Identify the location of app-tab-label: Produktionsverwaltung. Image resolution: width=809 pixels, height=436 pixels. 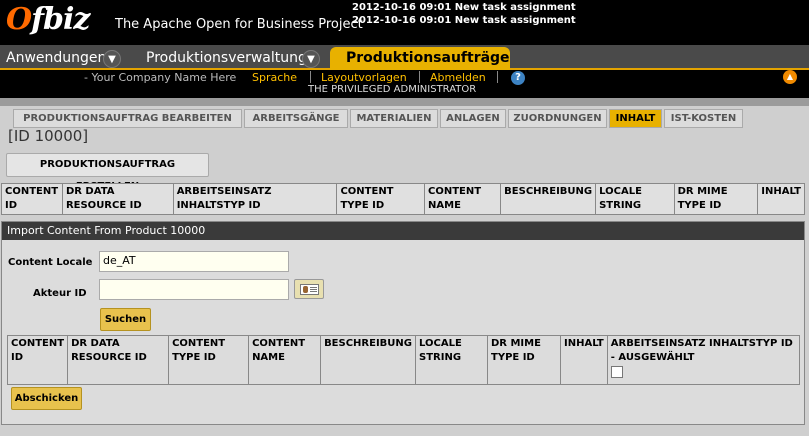
(226, 58).